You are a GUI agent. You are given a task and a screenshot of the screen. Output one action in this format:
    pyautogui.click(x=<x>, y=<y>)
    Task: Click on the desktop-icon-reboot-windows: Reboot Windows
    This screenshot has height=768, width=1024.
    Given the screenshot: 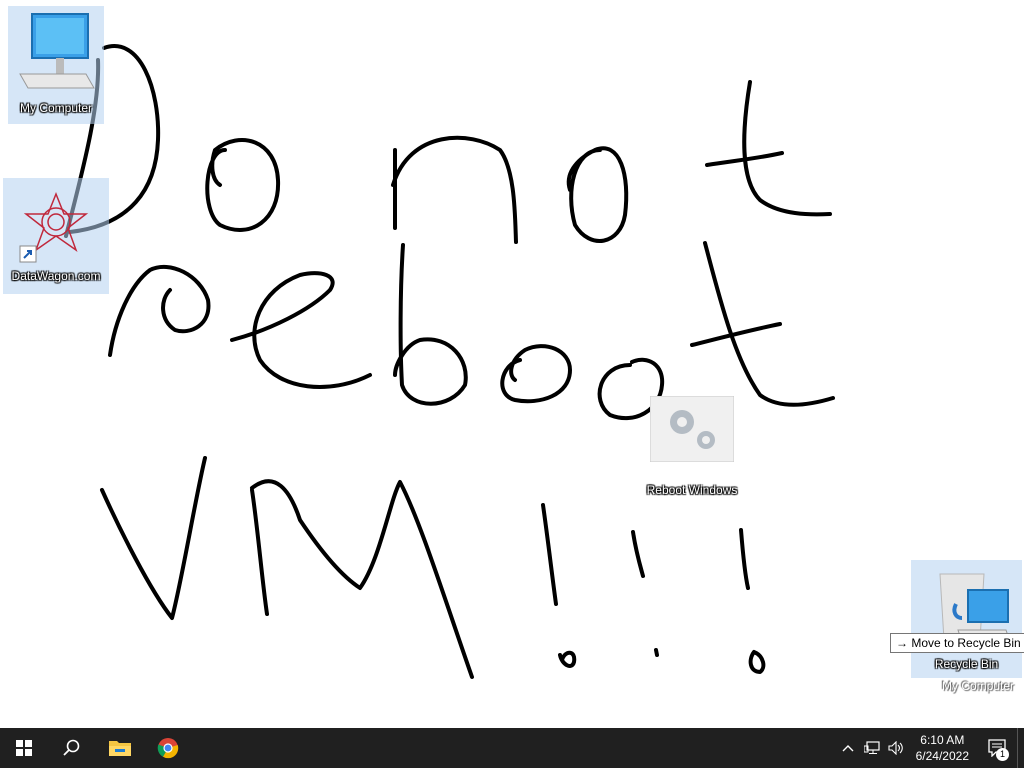 What is the action you would take?
    pyautogui.click(x=692, y=445)
    